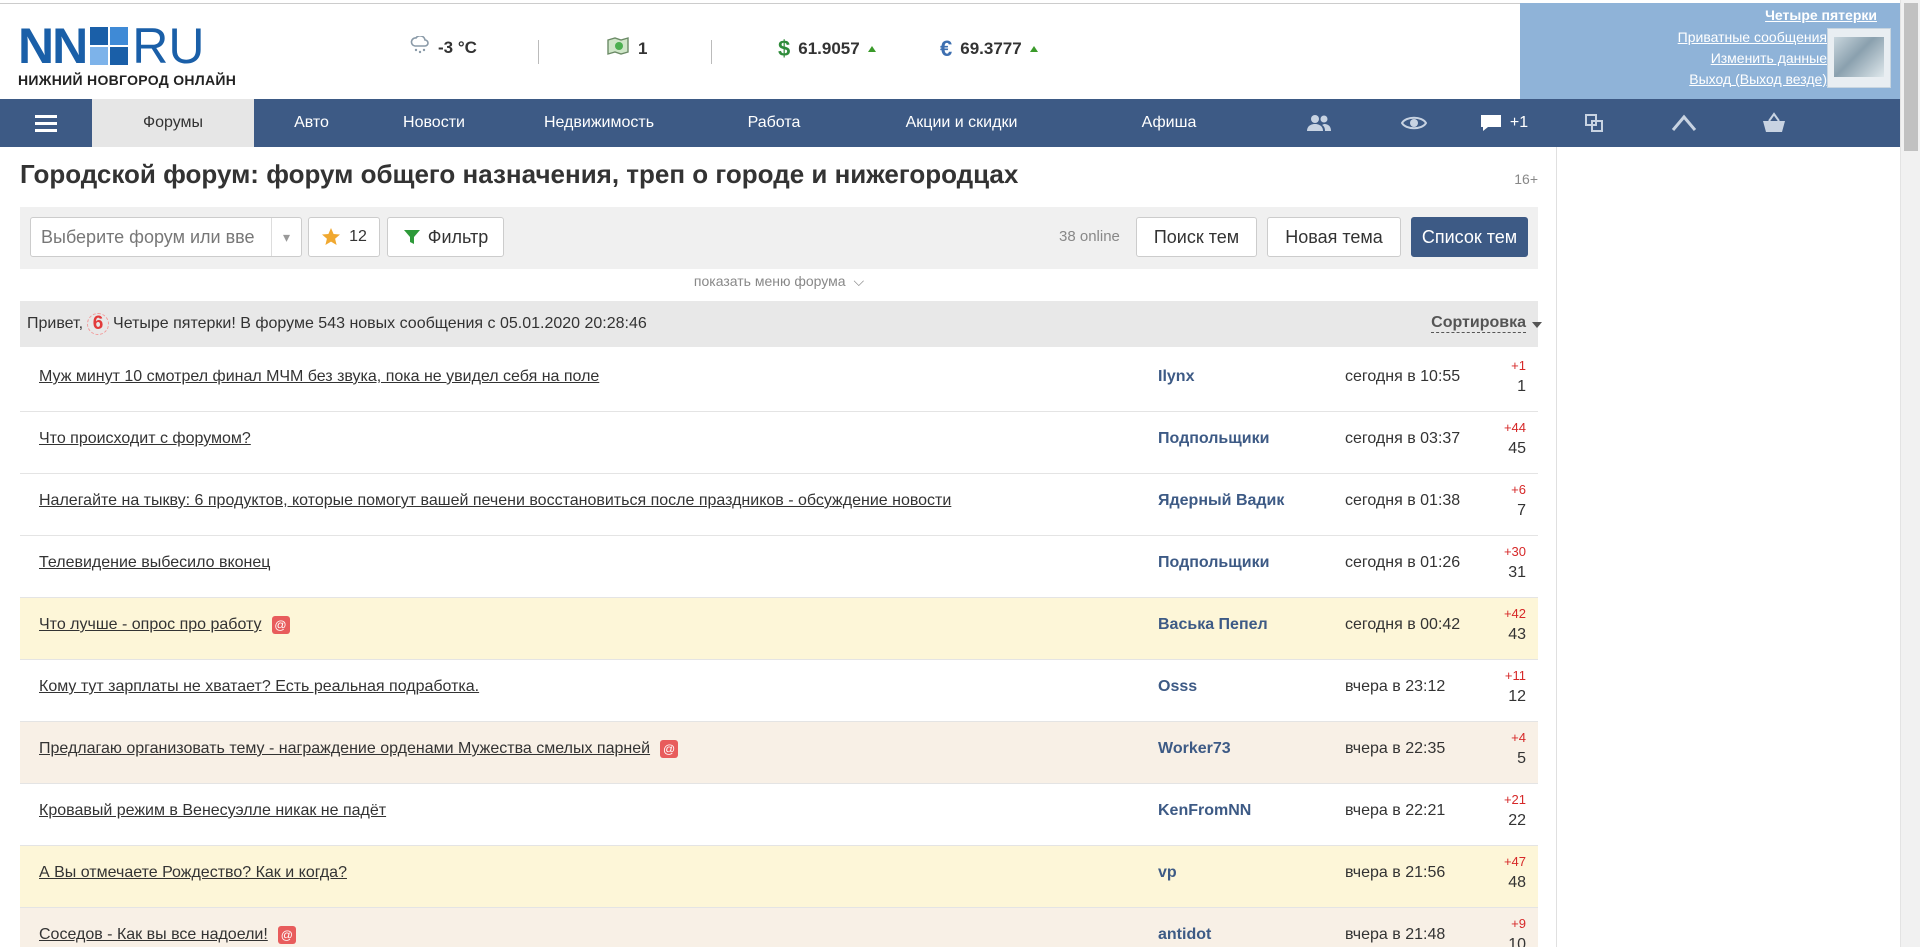  Describe the element at coordinates (166, 237) in the screenshot. I see `forum-select: Выберите форум или вве ▾` at that location.